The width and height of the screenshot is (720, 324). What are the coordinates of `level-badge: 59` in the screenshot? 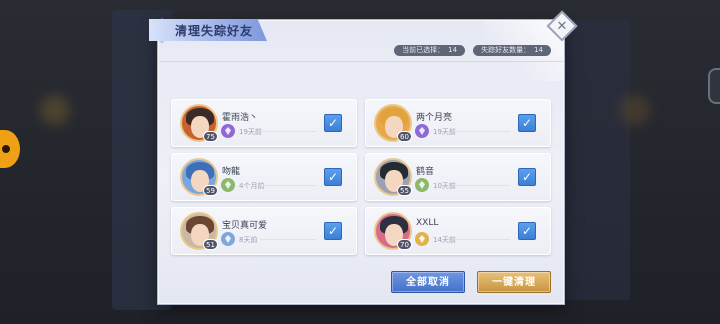 It's located at (210, 190).